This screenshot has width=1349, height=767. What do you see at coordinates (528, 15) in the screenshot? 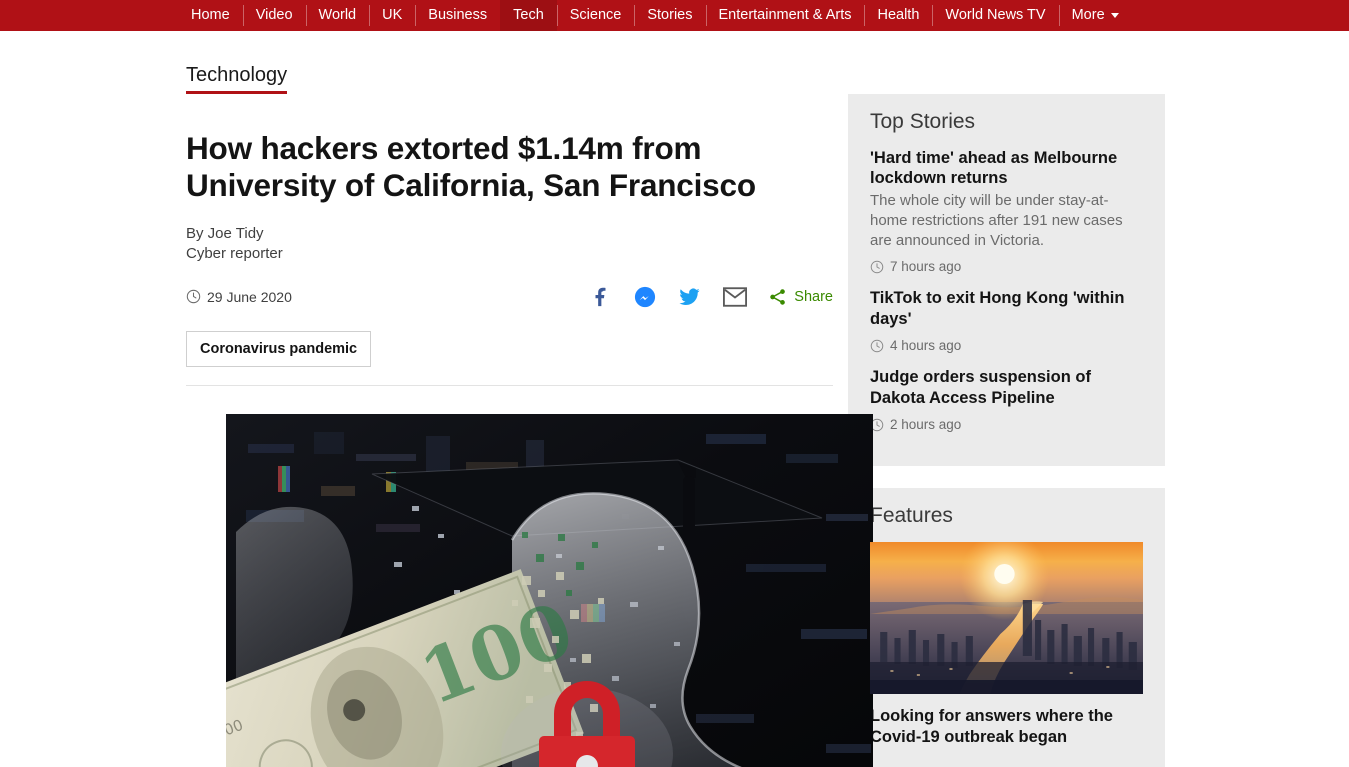
I see `nav-item-label: Tech` at bounding box center [528, 15].